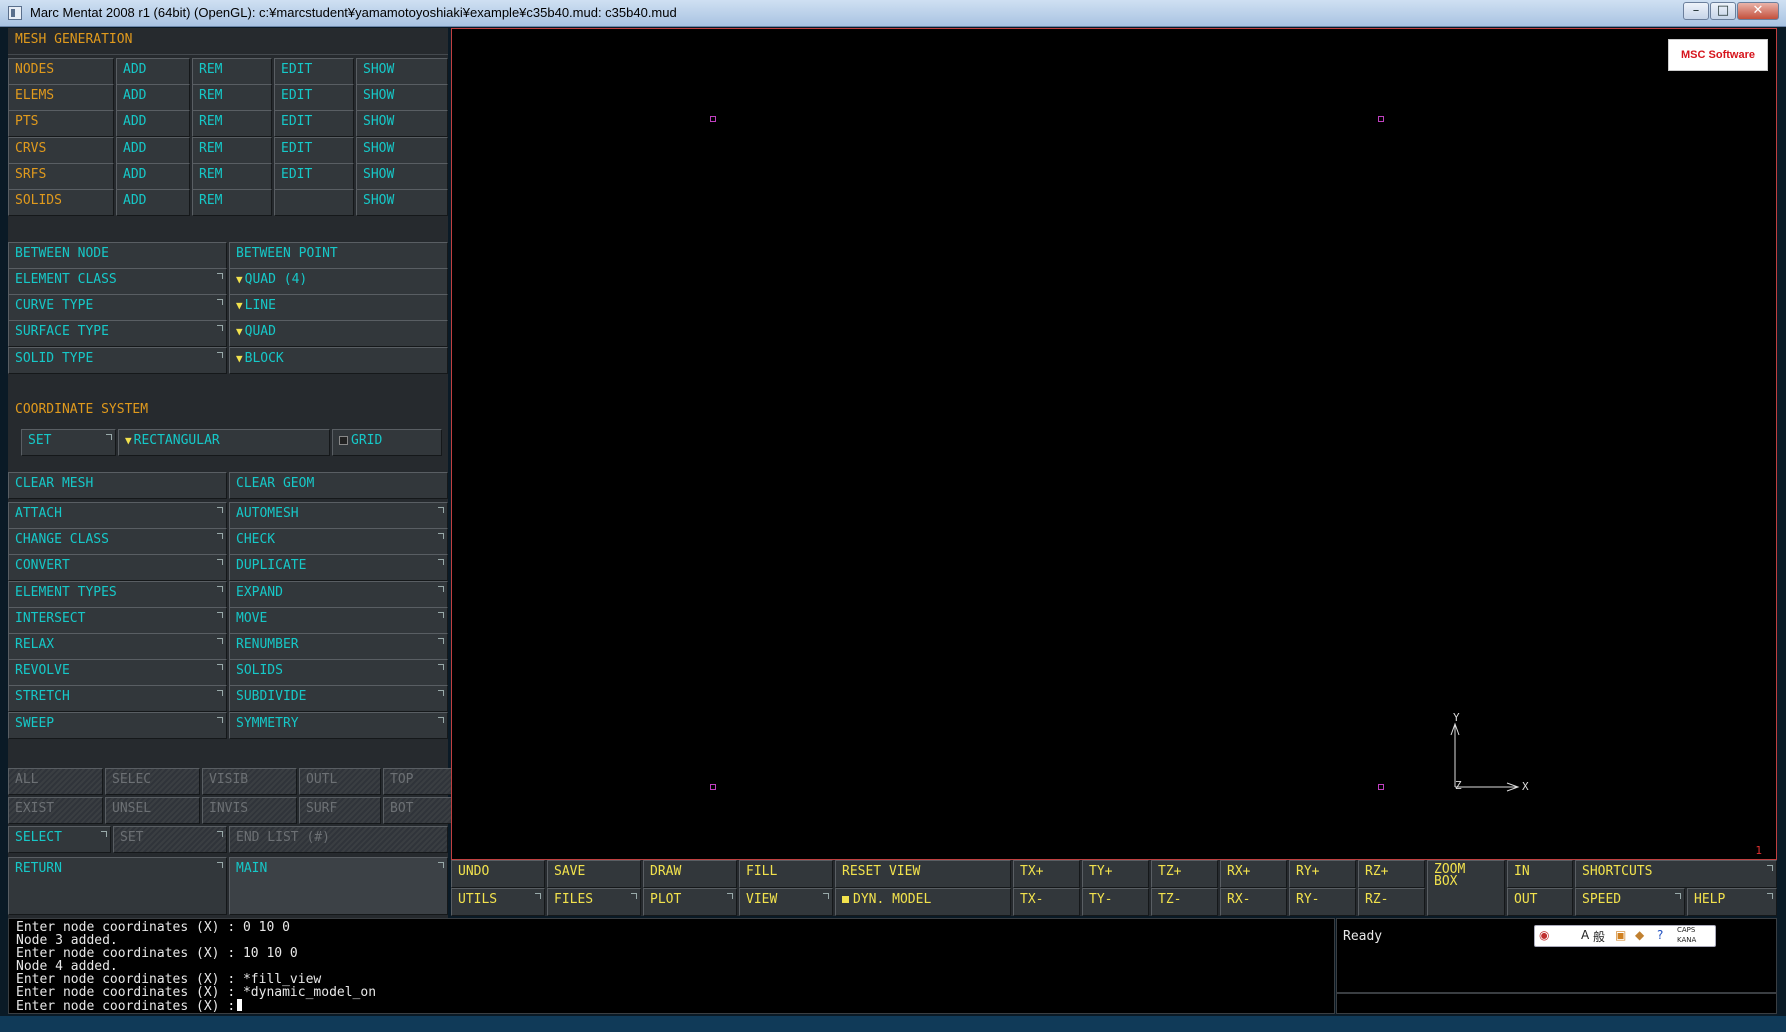 This screenshot has height=1032, width=1786. I want to click on dictionary-icon: ▣, so click(1620, 935).